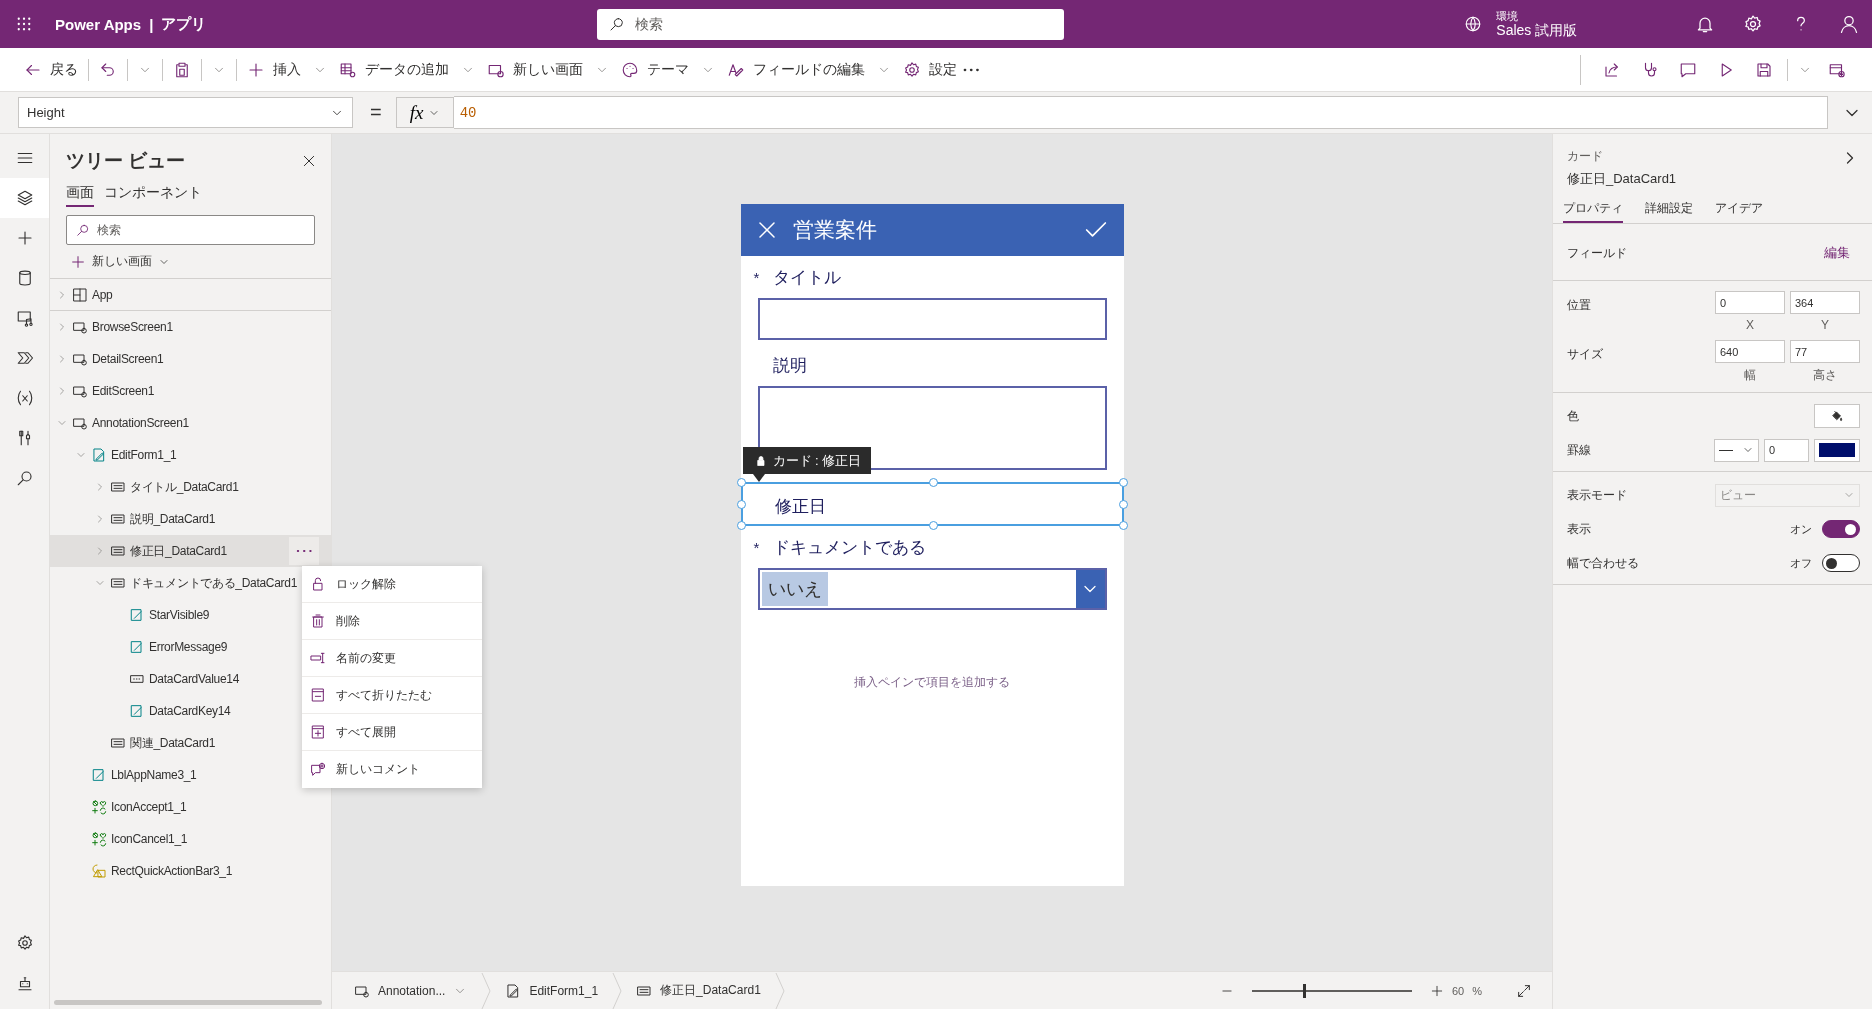  What do you see at coordinates (535, 69) in the screenshot?
I see `toolbar-button: 新しい画面` at bounding box center [535, 69].